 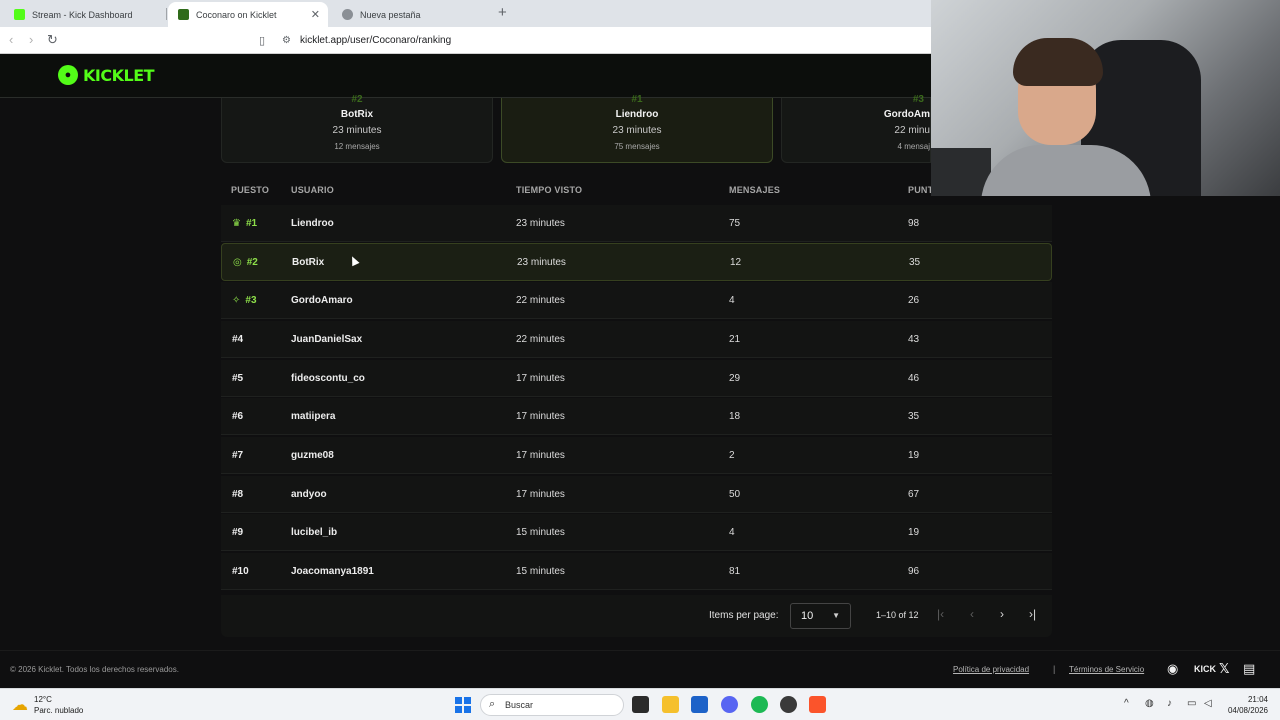 What do you see at coordinates (1191, 703) in the screenshot?
I see `display-icon: ▭` at bounding box center [1191, 703].